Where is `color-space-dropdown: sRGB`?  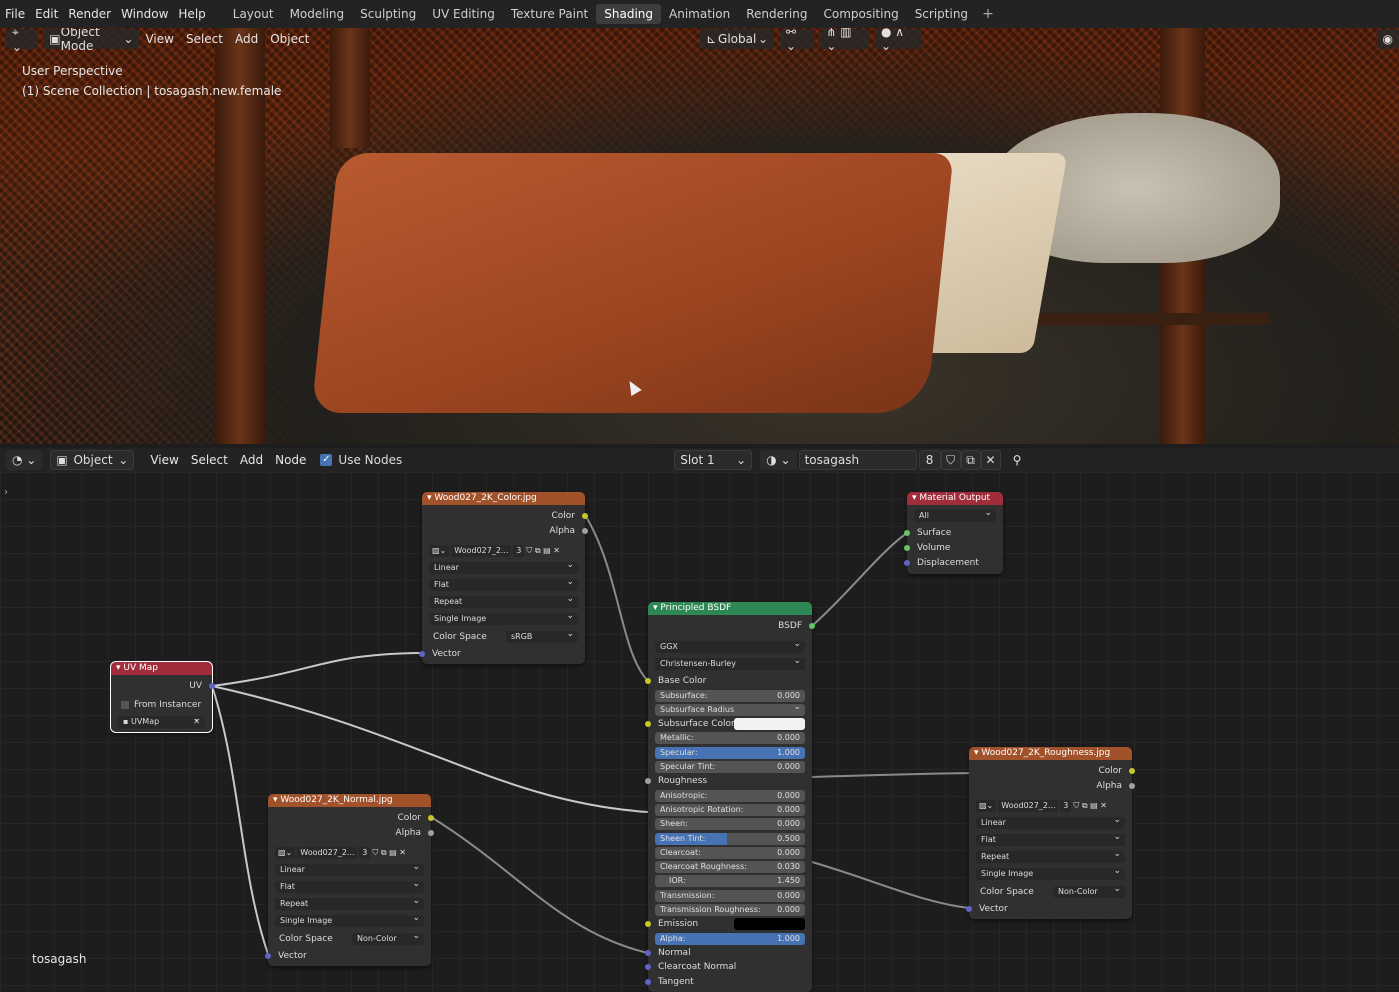
color-space-dropdown: sRGB is located at coordinates (542, 635).